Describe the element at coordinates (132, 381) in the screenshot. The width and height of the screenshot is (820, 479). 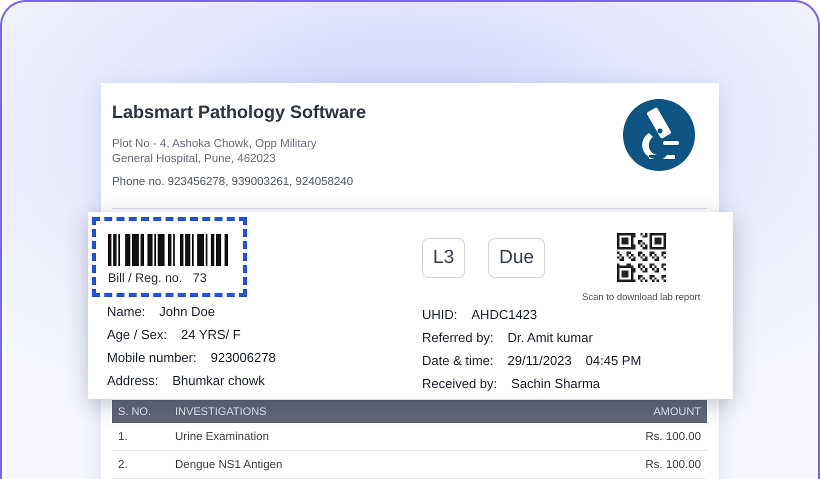
I see `field-label: Address:` at that location.